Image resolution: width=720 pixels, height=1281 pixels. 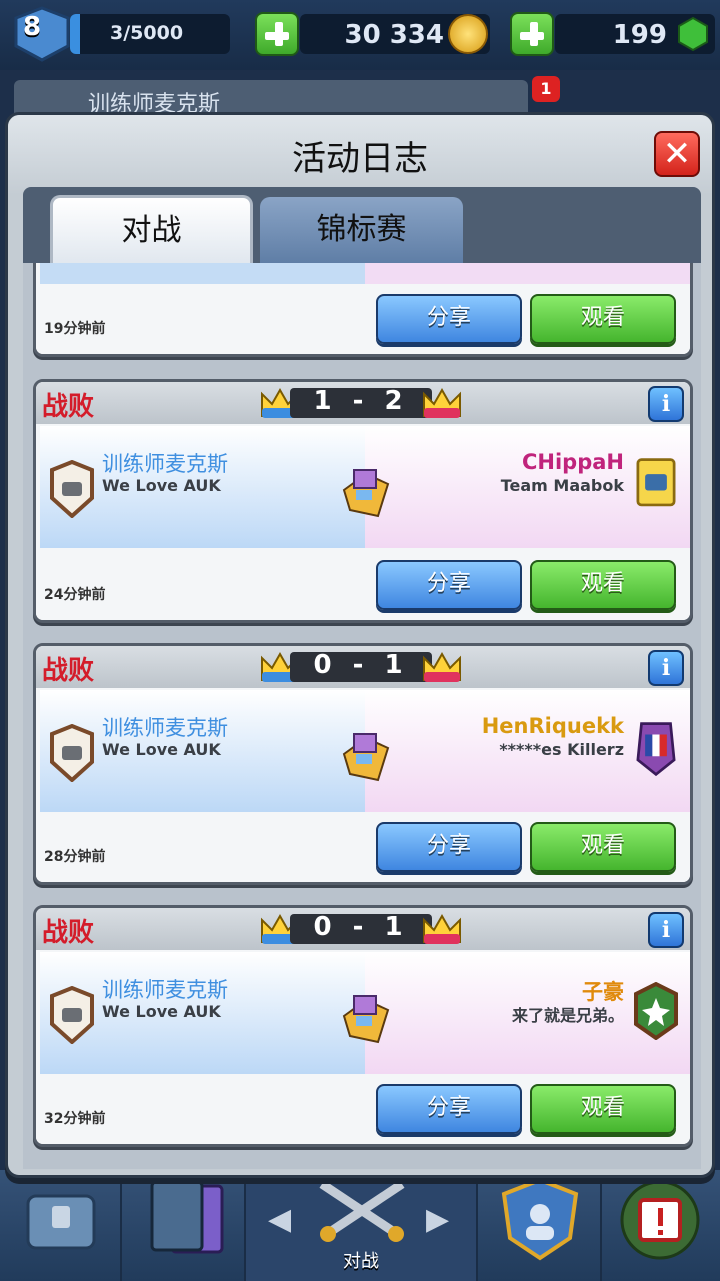 I want to click on card-header: 战败 1 - 2 i, so click(x=363, y=403).